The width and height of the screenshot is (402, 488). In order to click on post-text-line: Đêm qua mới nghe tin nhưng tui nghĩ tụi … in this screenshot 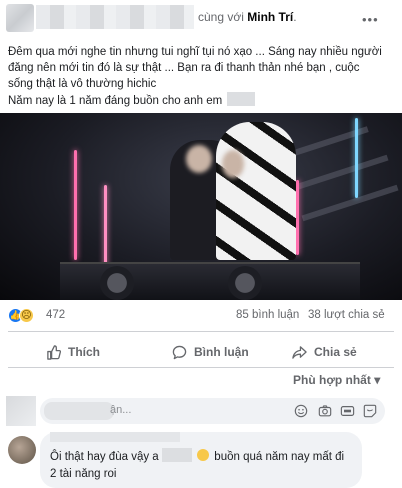, I will do `click(195, 52)`.